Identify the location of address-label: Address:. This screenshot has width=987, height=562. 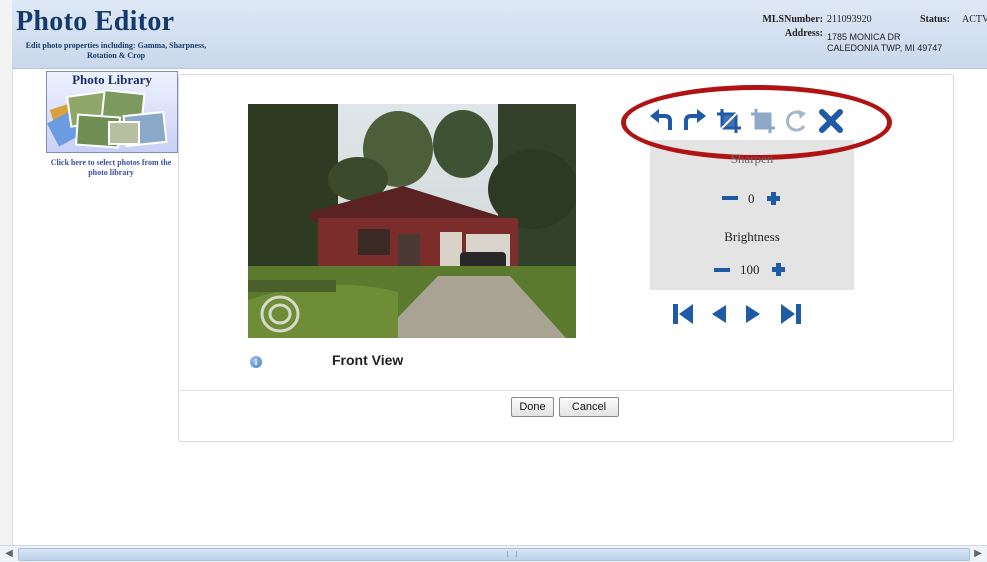
(803, 33).